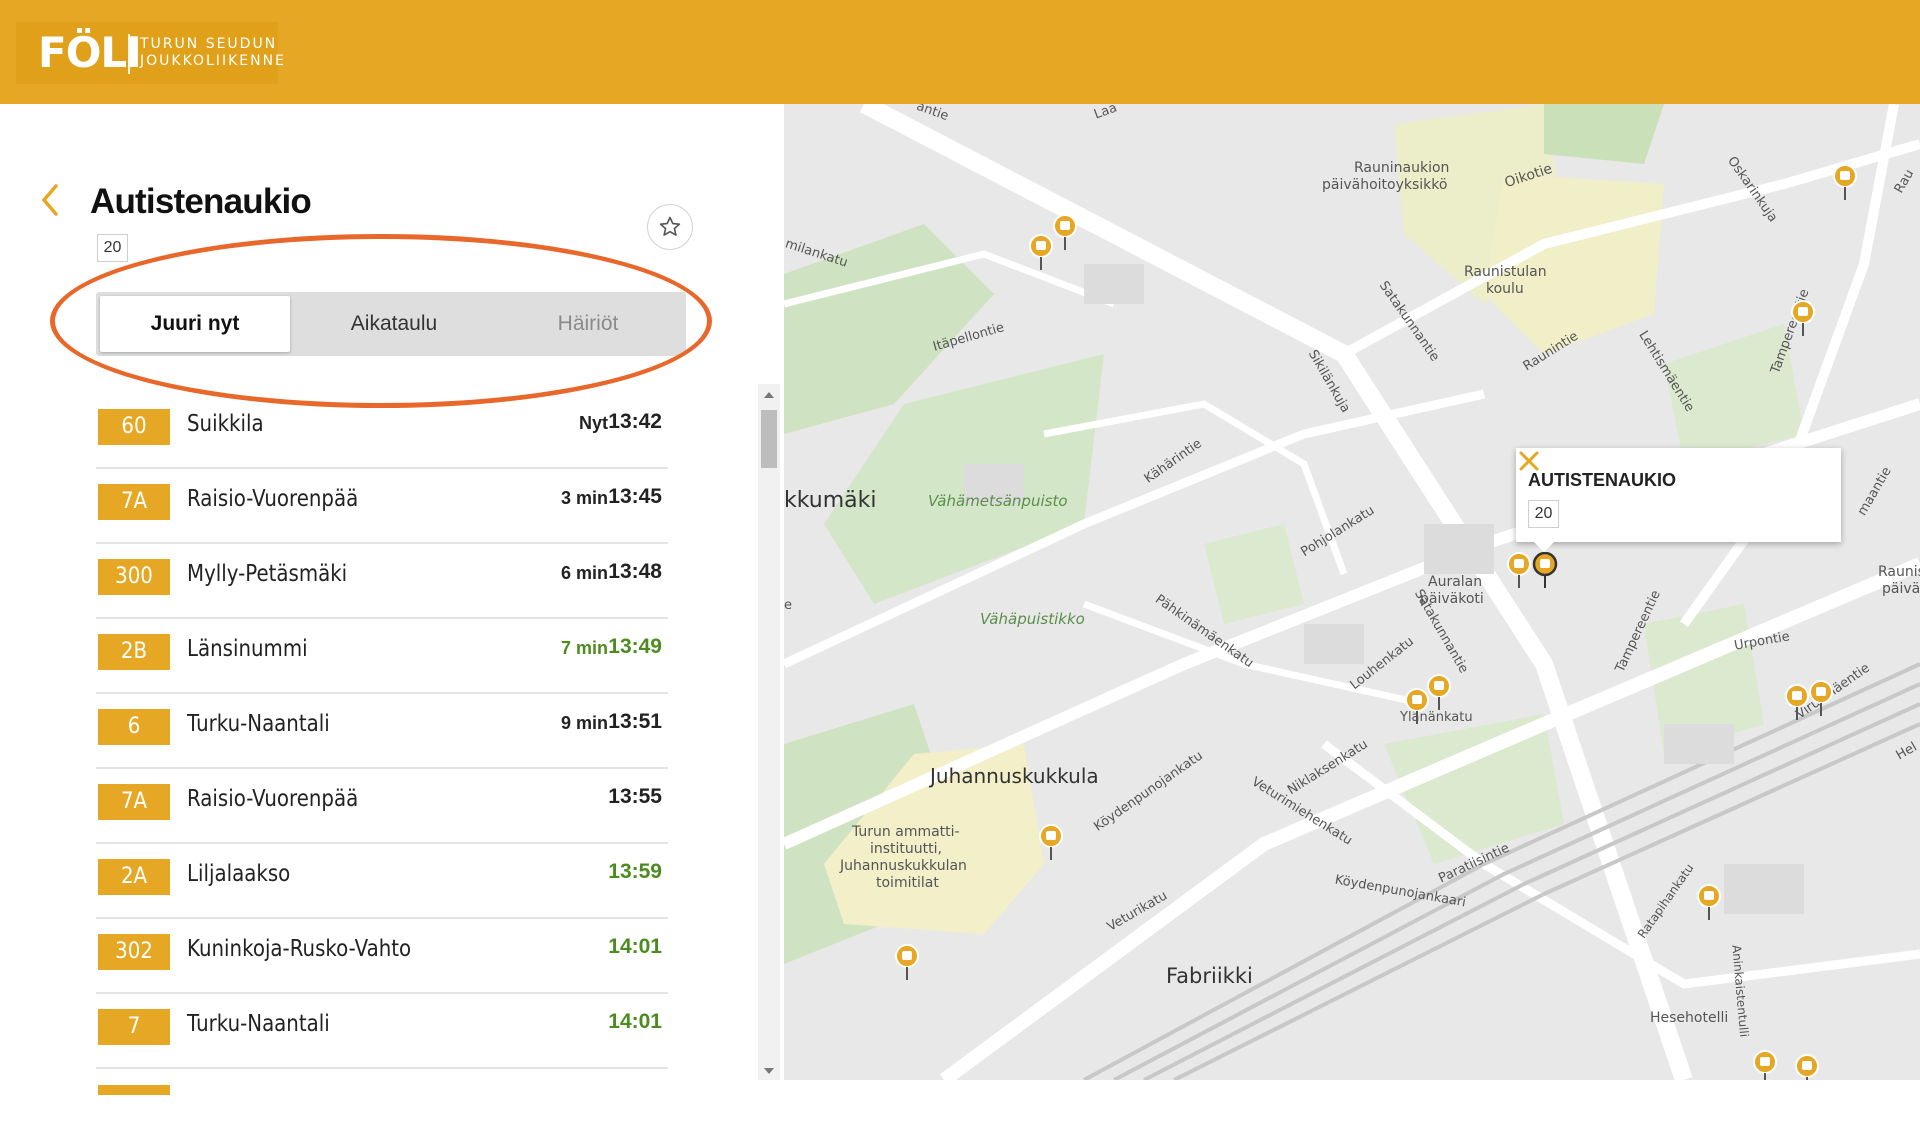 Image resolution: width=1920 pixels, height=1142 pixels. What do you see at coordinates (769, 395) in the screenshot?
I see `scroll-up-arrow-icon` at bounding box center [769, 395].